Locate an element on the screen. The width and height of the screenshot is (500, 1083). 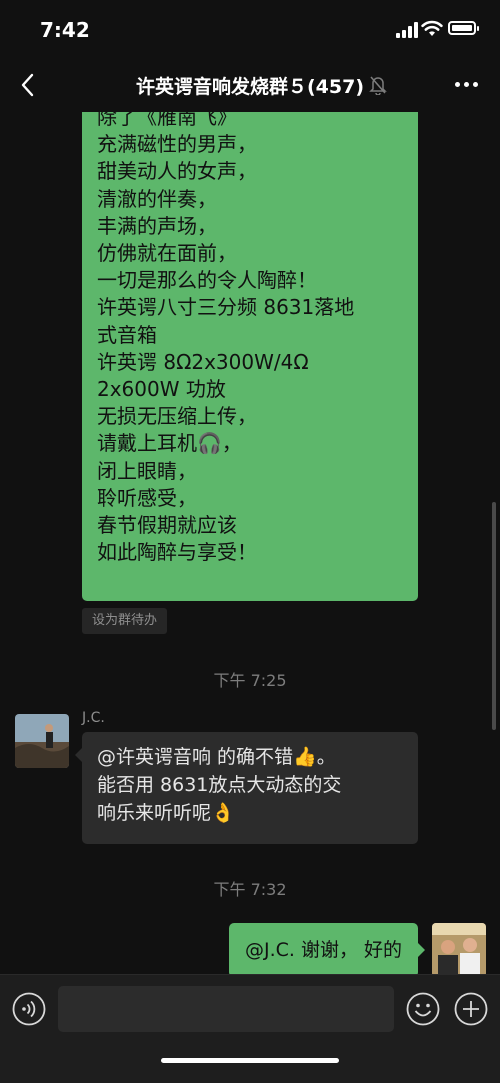
message-line: @许英谔音响 的确不错👍。 is located at coordinates (216, 757).